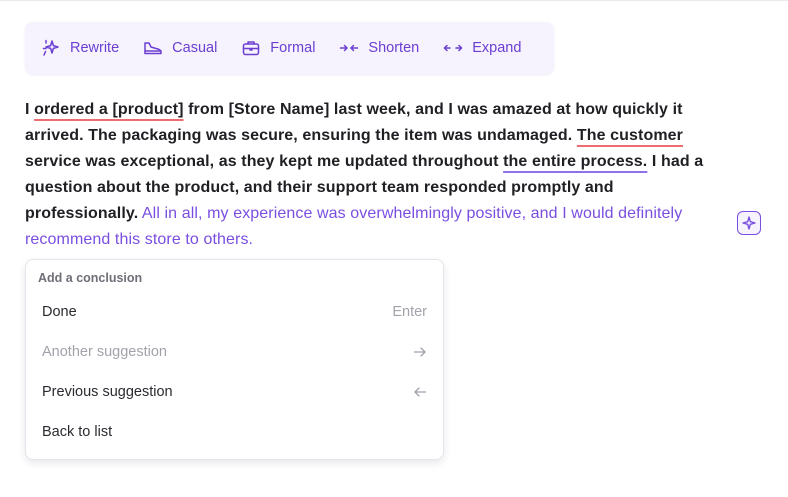  What do you see at coordinates (453, 48) in the screenshot?
I see `arrows-outward-icon` at bounding box center [453, 48].